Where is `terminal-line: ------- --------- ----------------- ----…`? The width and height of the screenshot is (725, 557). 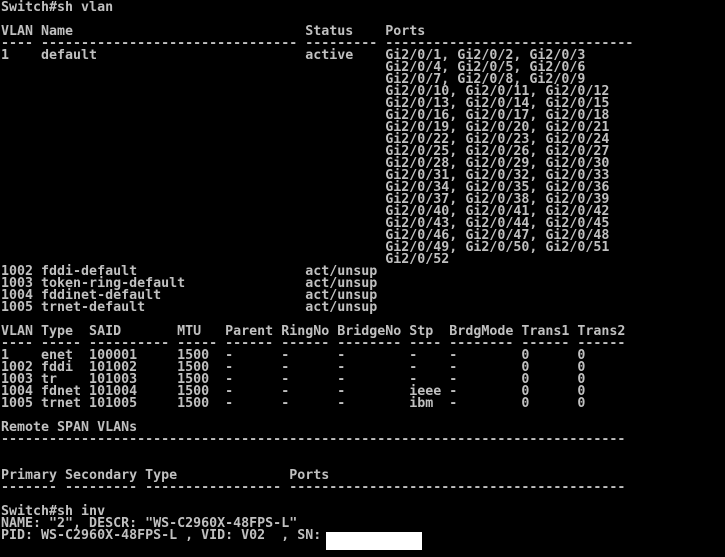 terminal-line: ------- --------- ----------------- ----… is located at coordinates (313, 487).